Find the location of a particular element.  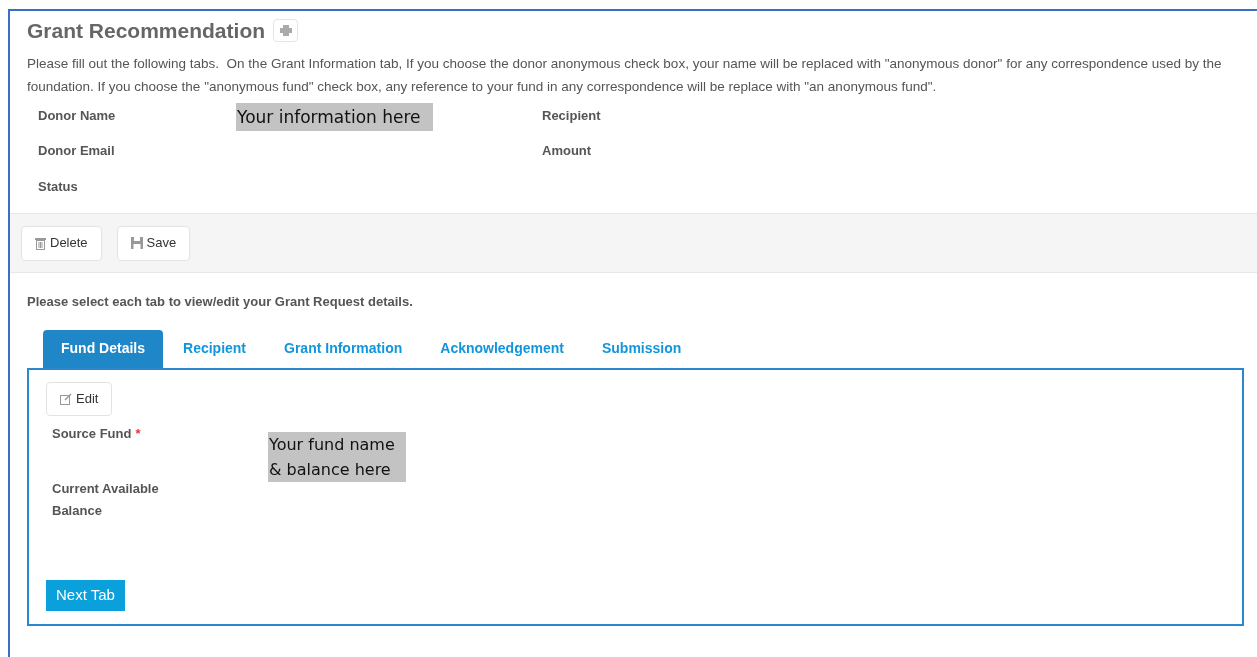

tab: Fund Details is located at coordinates (103, 348).